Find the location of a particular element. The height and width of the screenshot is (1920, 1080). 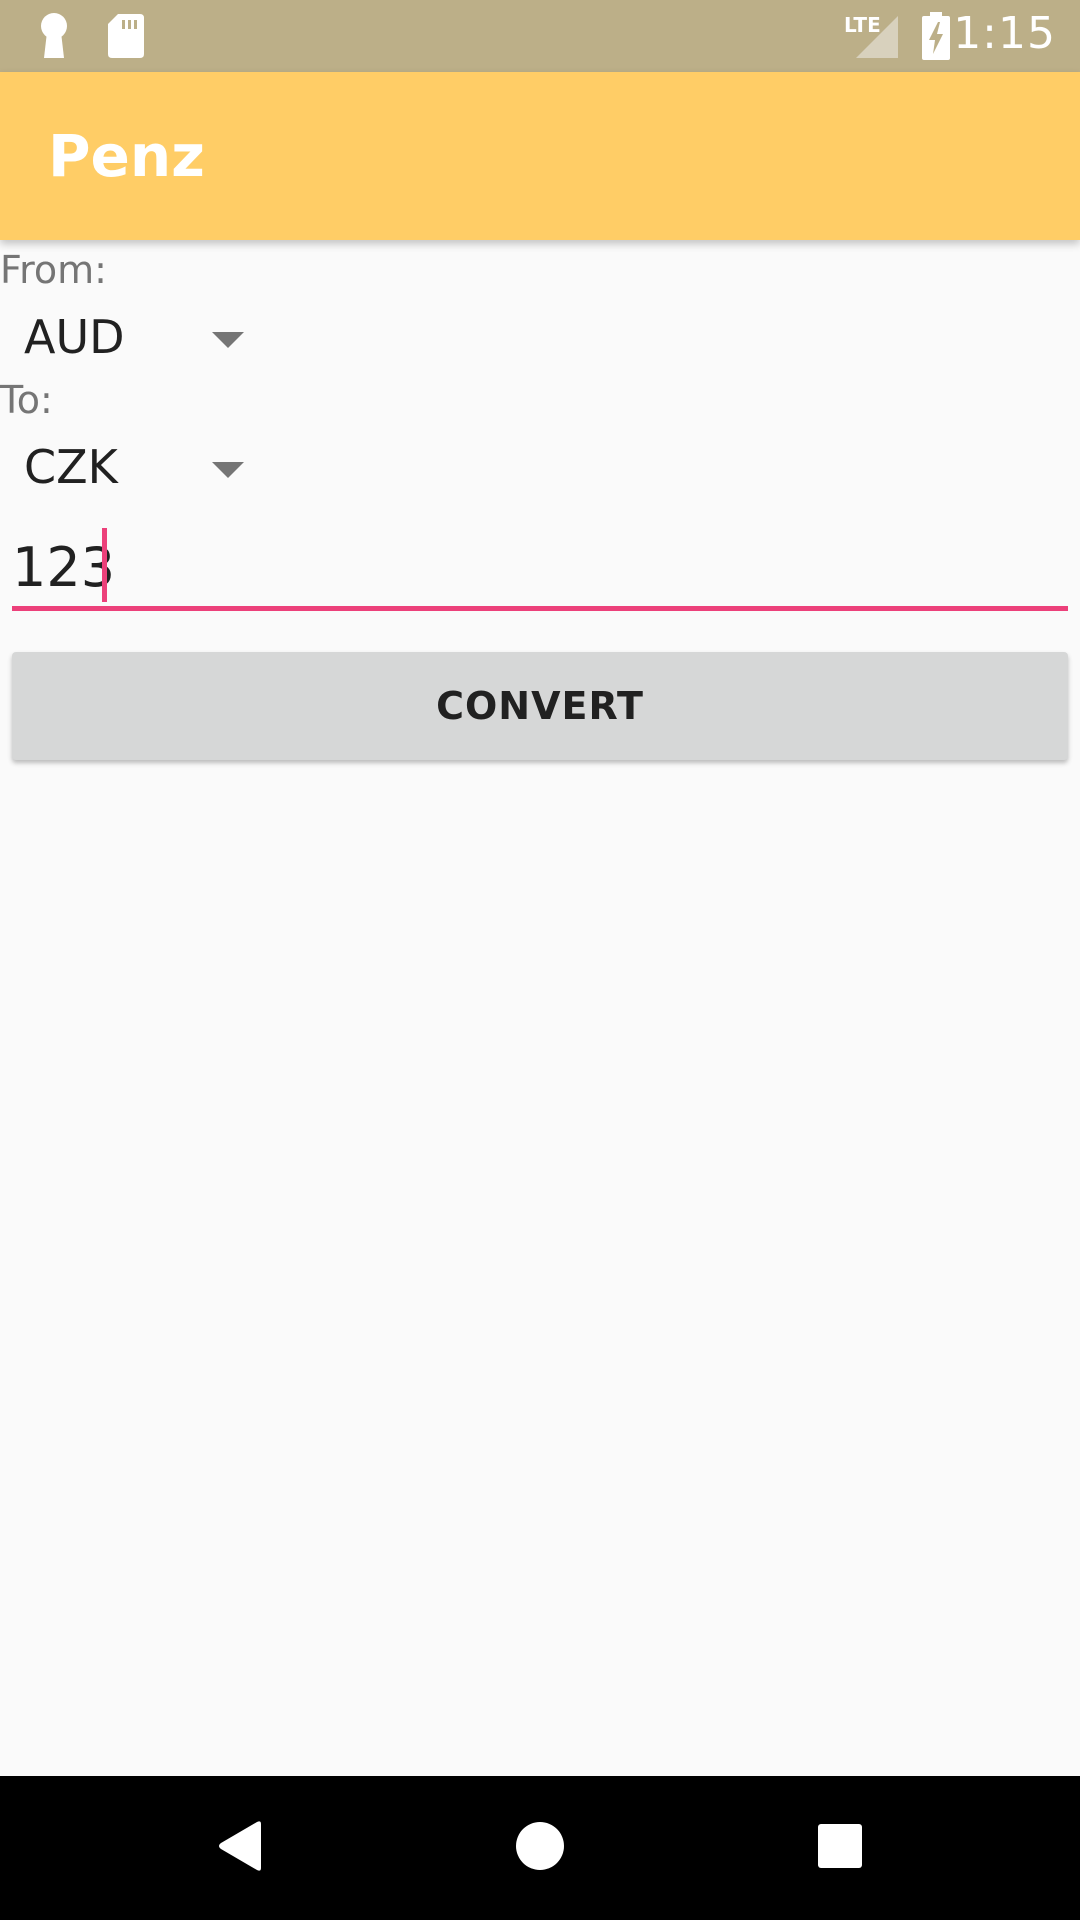

back-button is located at coordinates (240, 1848).